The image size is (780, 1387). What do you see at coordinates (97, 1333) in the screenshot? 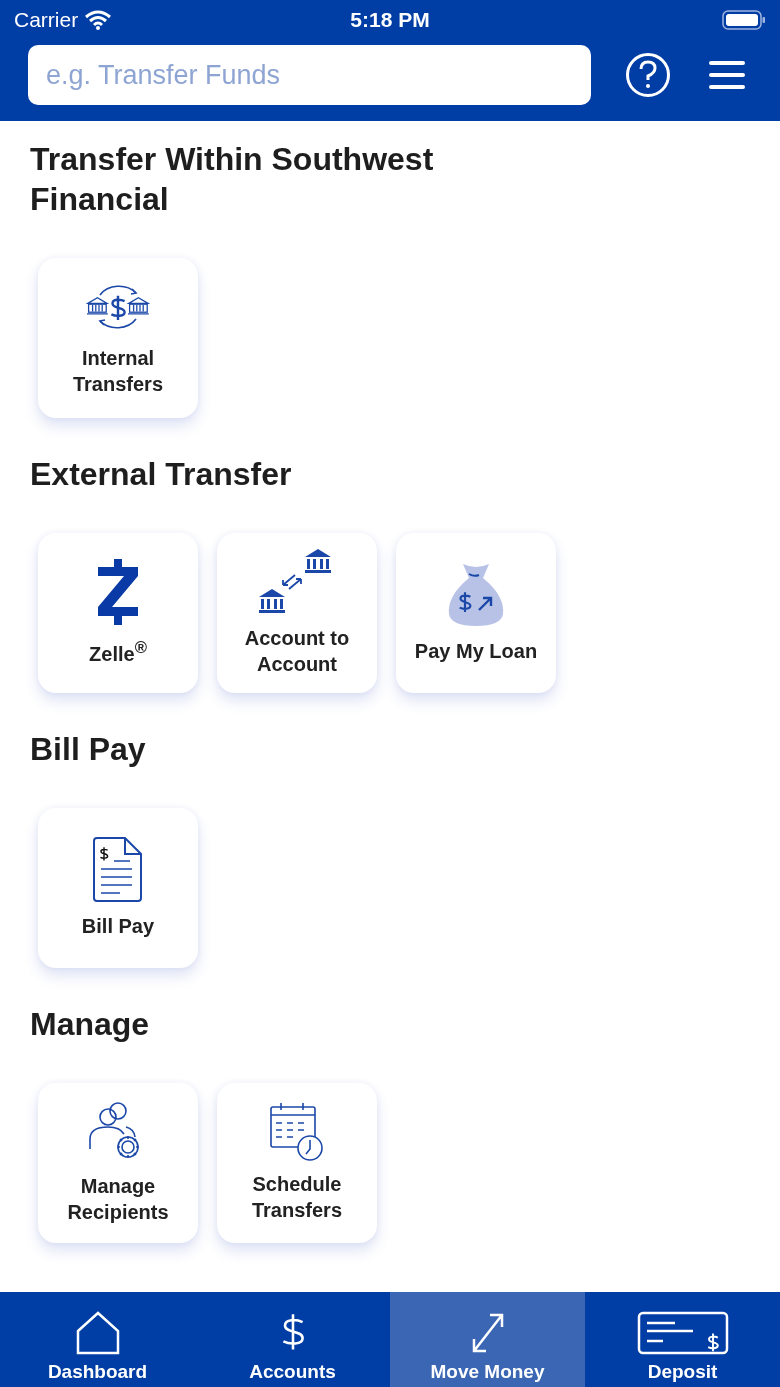
I see `home-icon` at bounding box center [97, 1333].